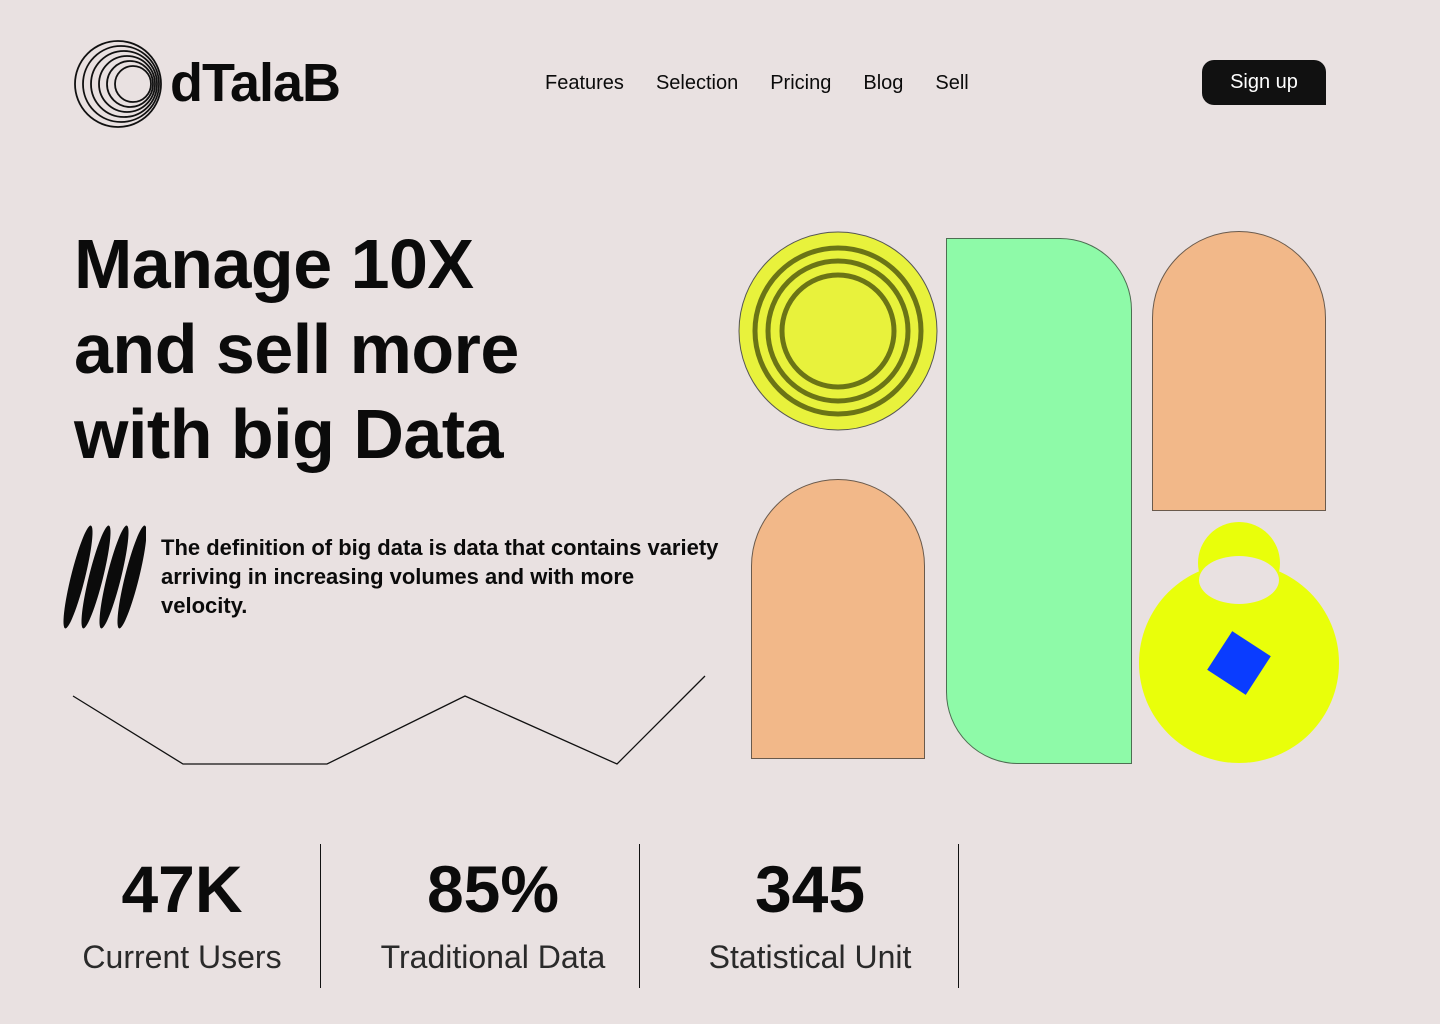 This screenshot has height=1024, width=1440. I want to click on stat-value: 345, so click(810, 889).